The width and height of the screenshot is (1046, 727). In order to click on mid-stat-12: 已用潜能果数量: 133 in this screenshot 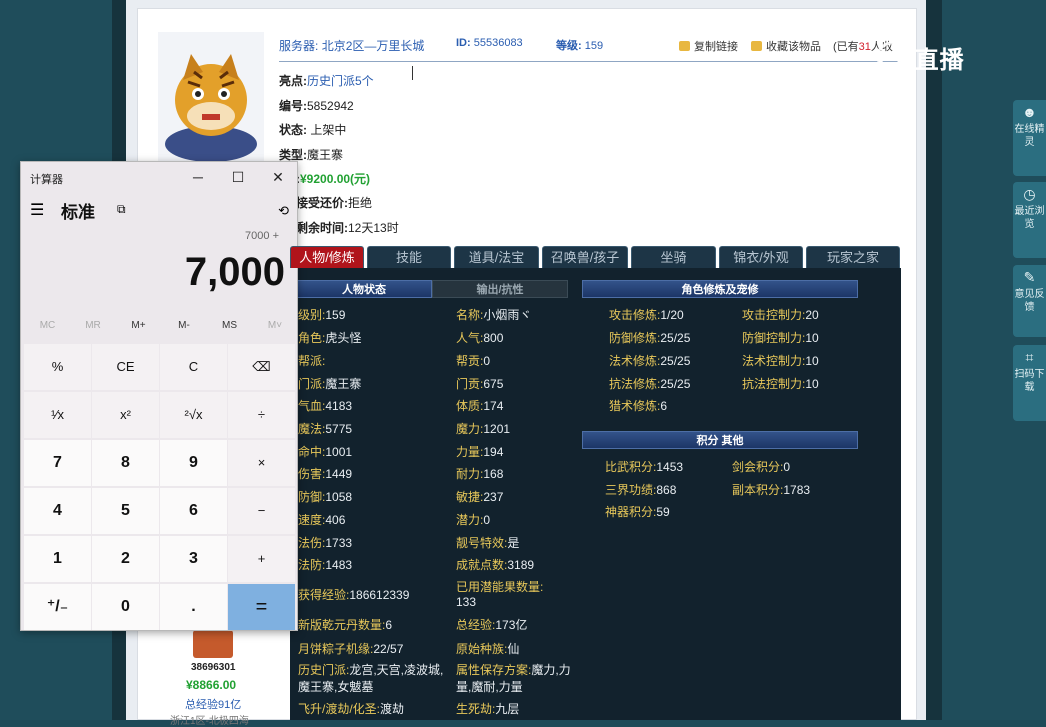, I will do `click(516, 593)`.